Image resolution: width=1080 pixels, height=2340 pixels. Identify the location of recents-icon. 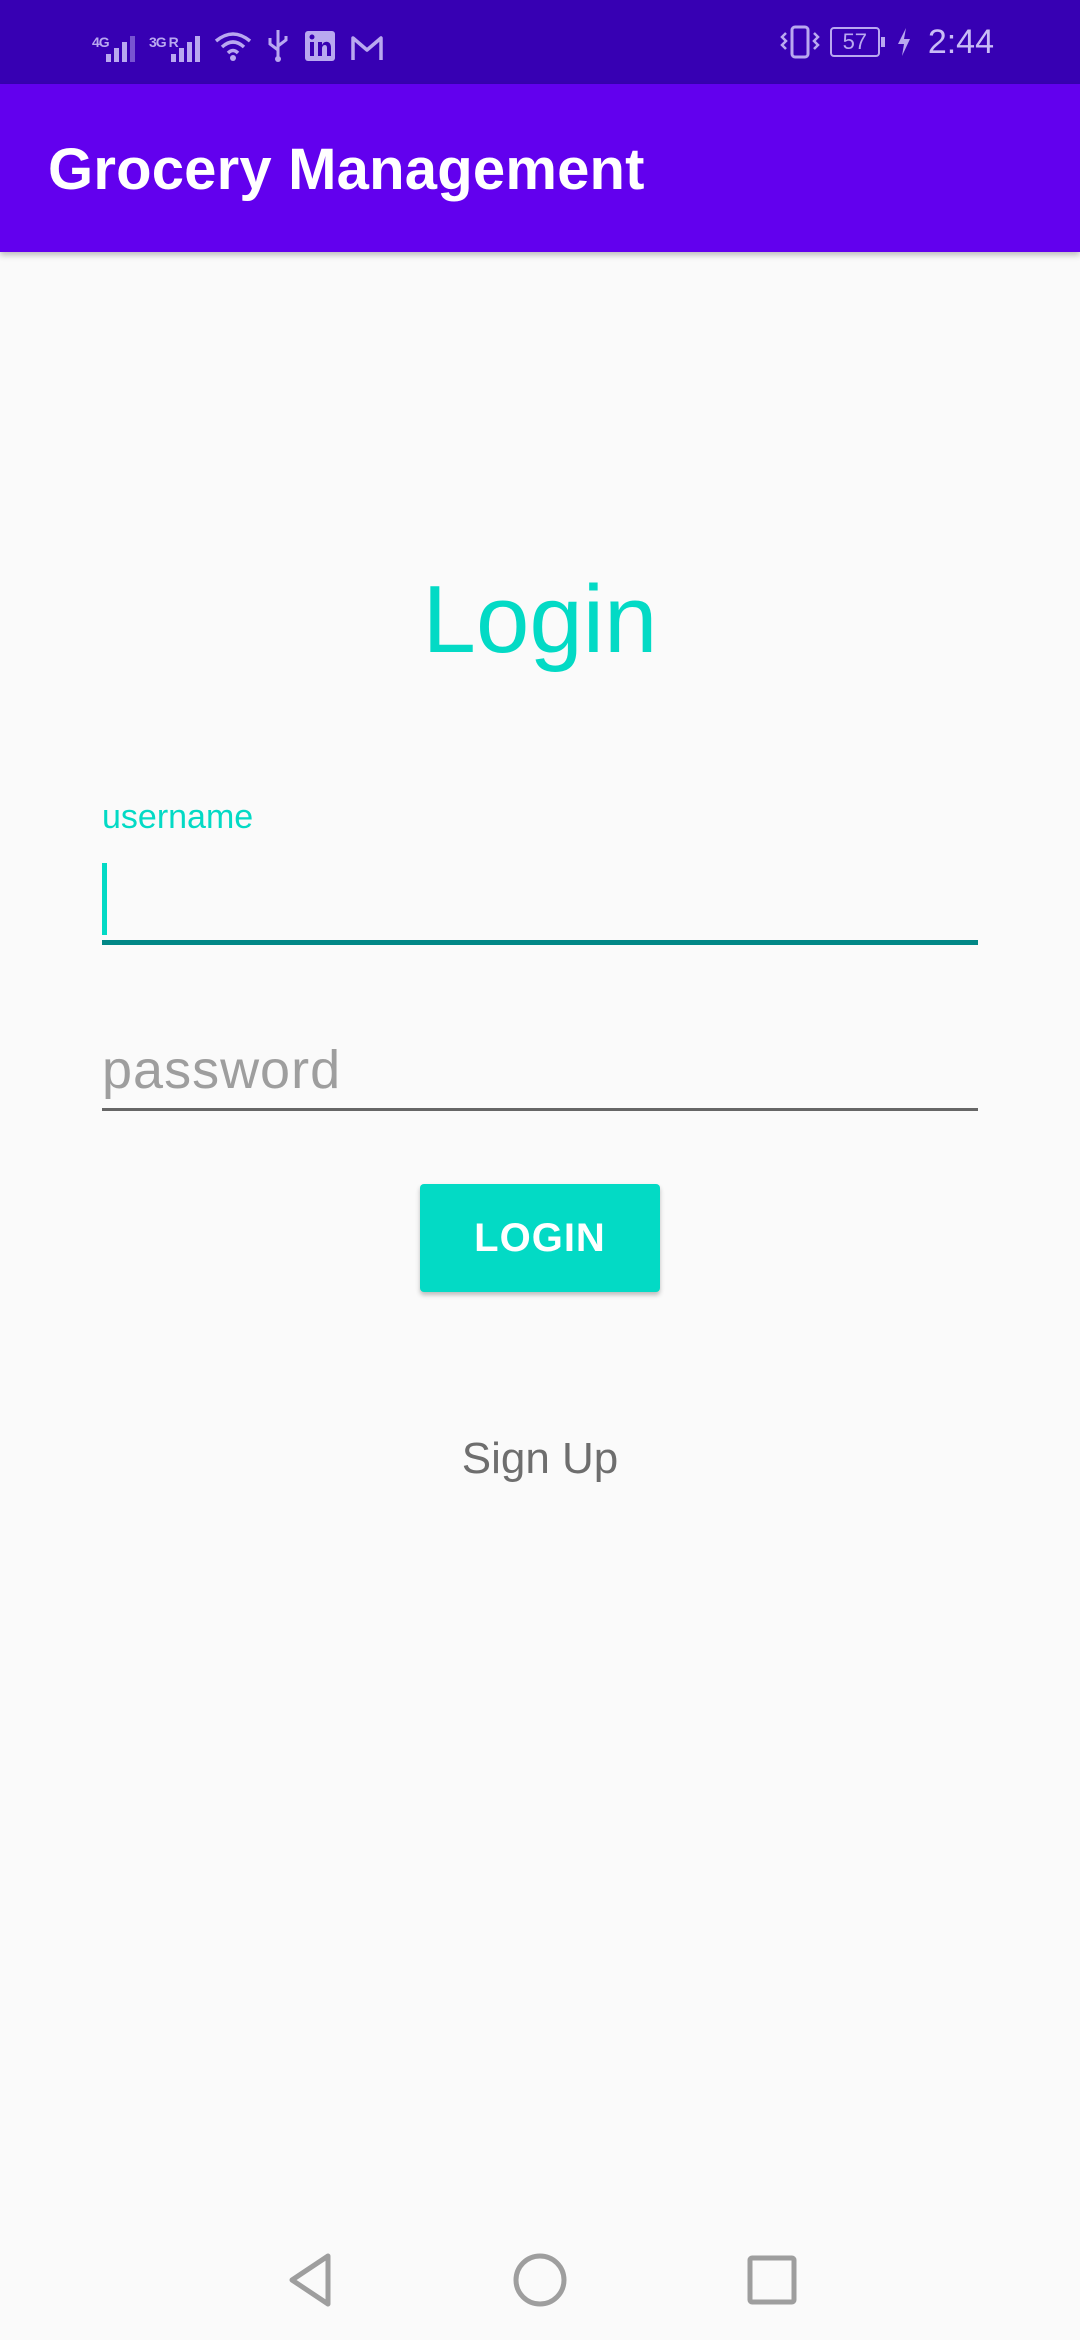
(772, 2280).